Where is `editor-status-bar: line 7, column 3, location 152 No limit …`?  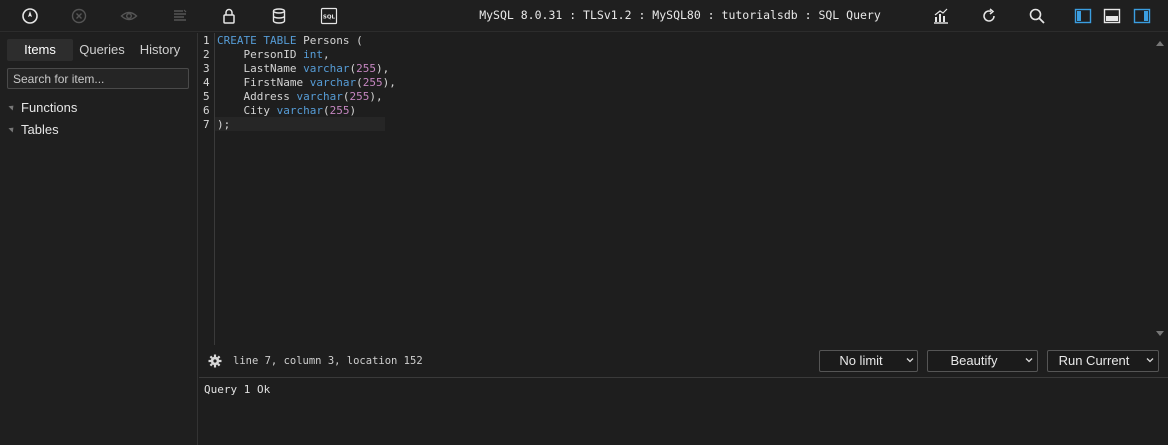
editor-status-bar: line 7, column 3, location 152 No limit … is located at coordinates (683, 361).